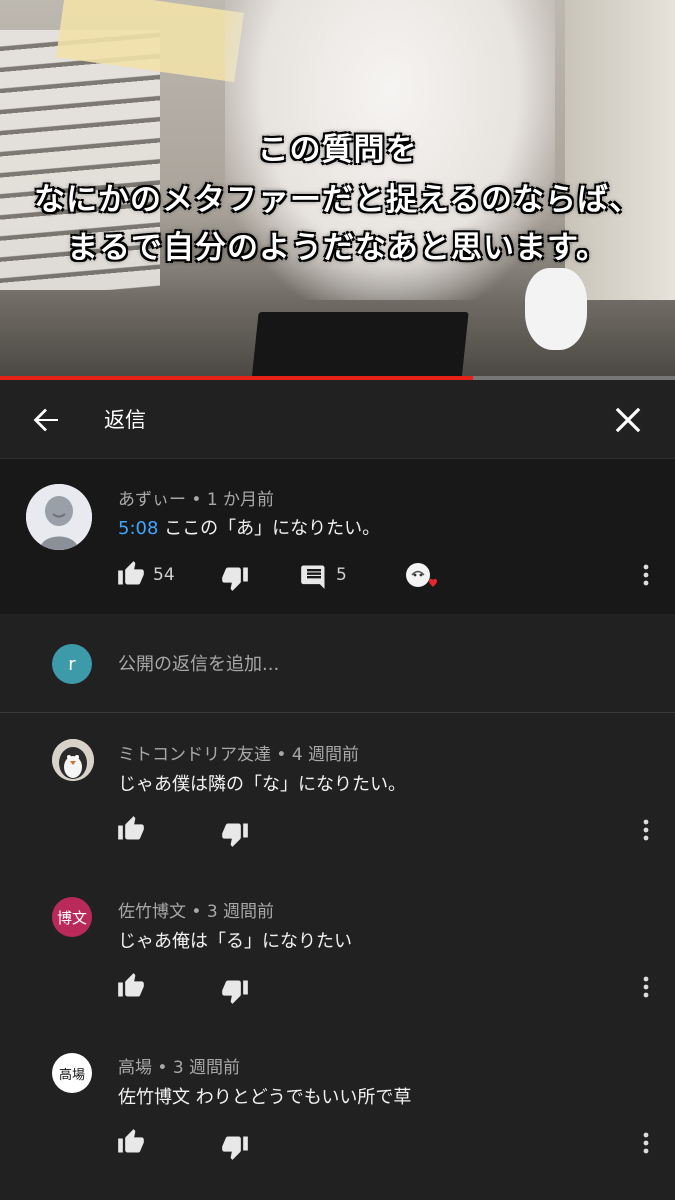 This screenshot has height=1200, width=675. I want to click on avatar: 高場, so click(72, 1073).